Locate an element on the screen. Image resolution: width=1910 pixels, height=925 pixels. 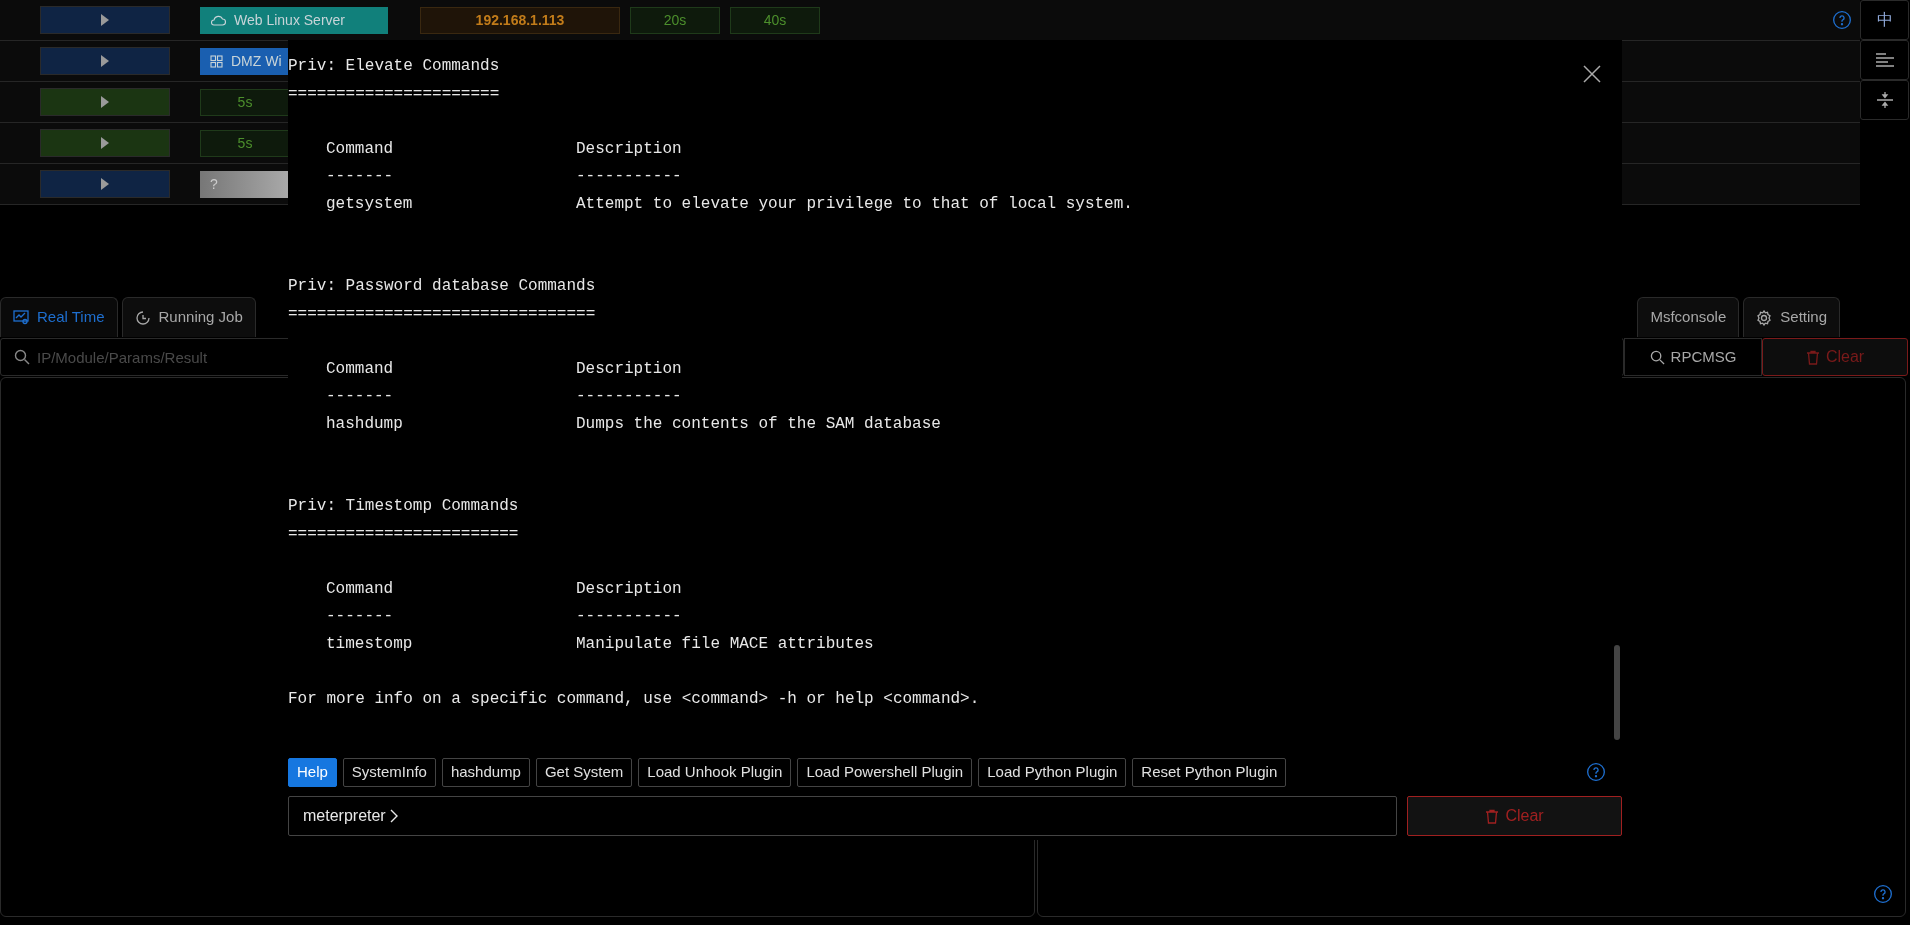
monitor-icon is located at coordinates (21, 317).